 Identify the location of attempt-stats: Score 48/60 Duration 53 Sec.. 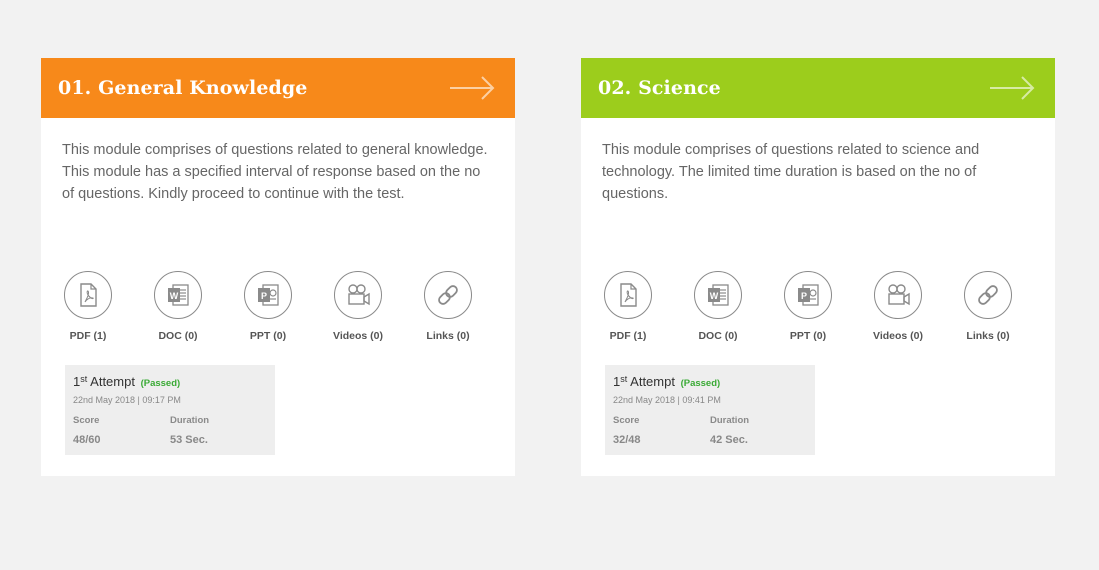
(174, 430).